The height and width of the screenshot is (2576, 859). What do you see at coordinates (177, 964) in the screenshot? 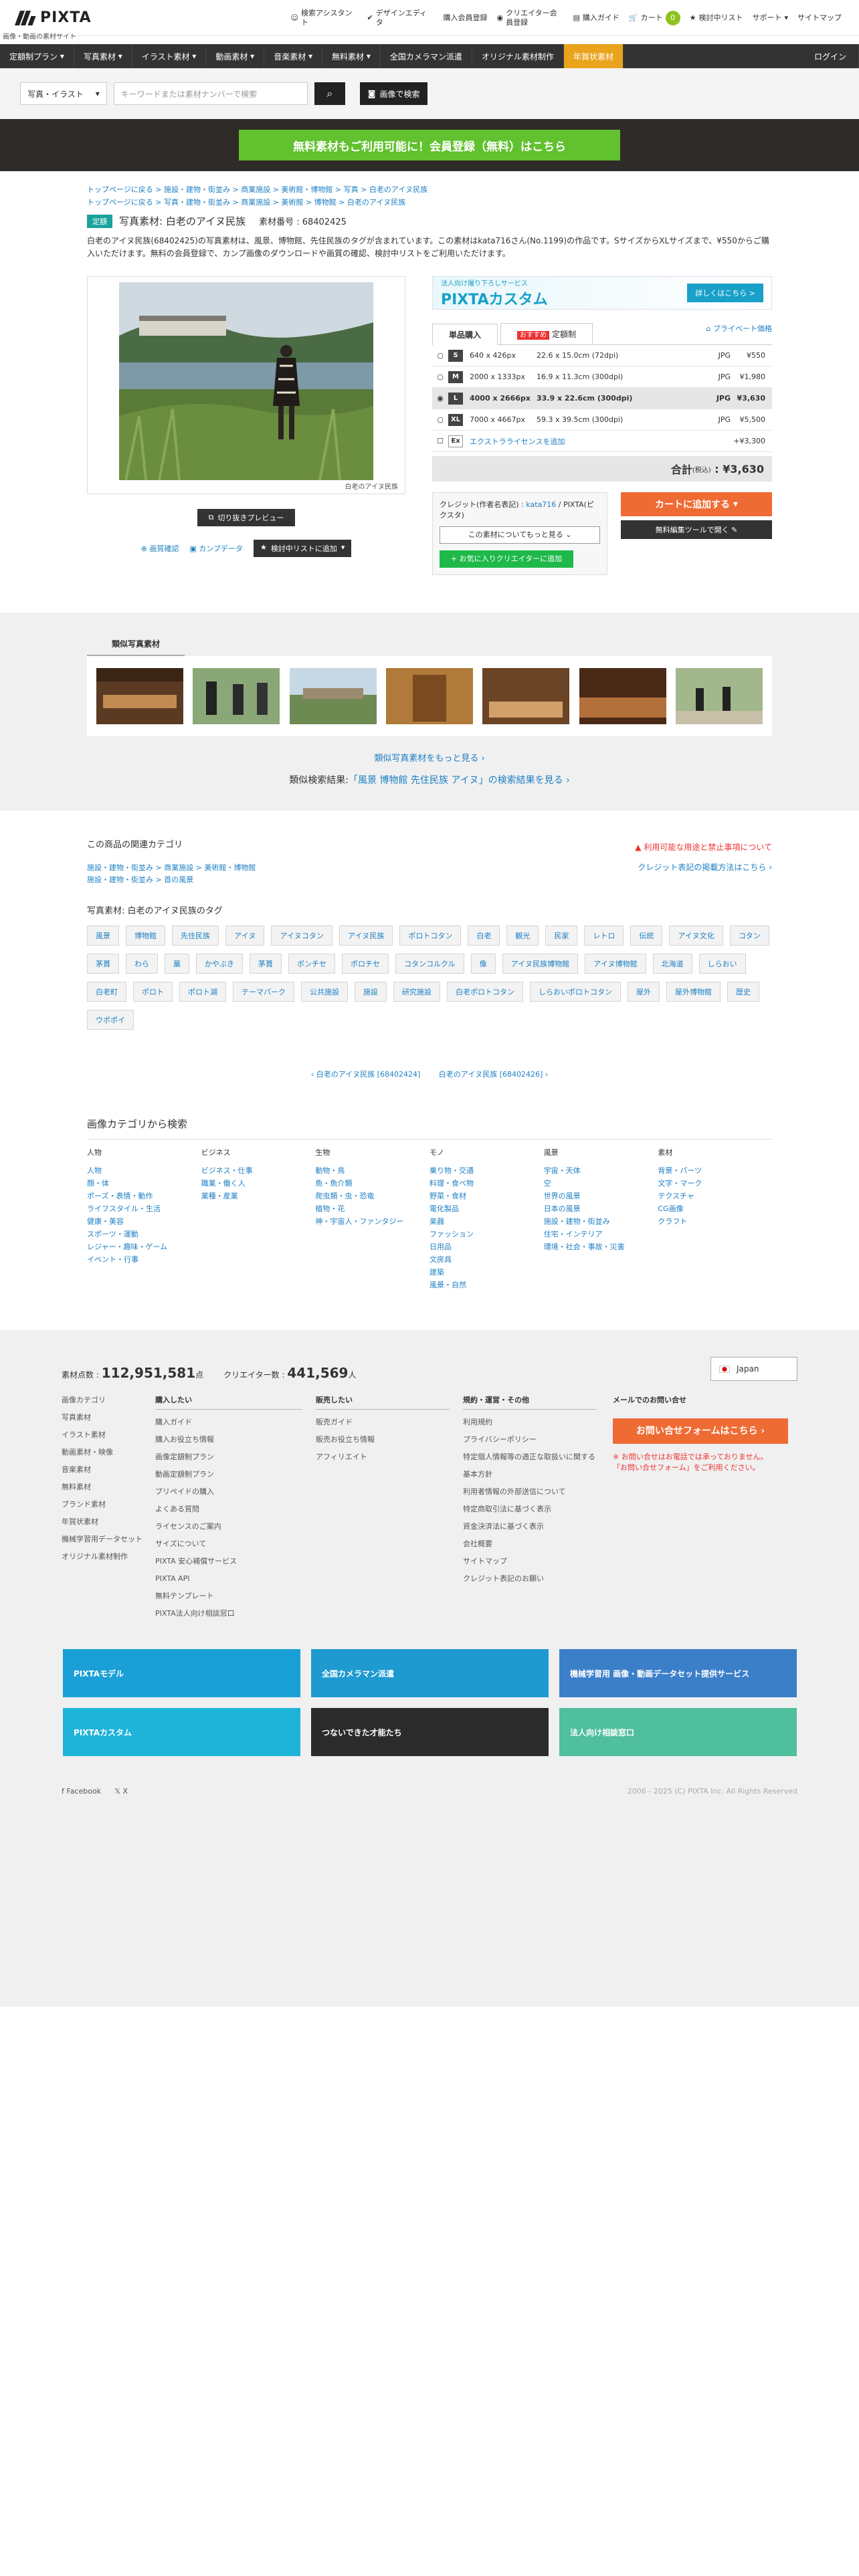
I see `tag-item: 藁` at bounding box center [177, 964].